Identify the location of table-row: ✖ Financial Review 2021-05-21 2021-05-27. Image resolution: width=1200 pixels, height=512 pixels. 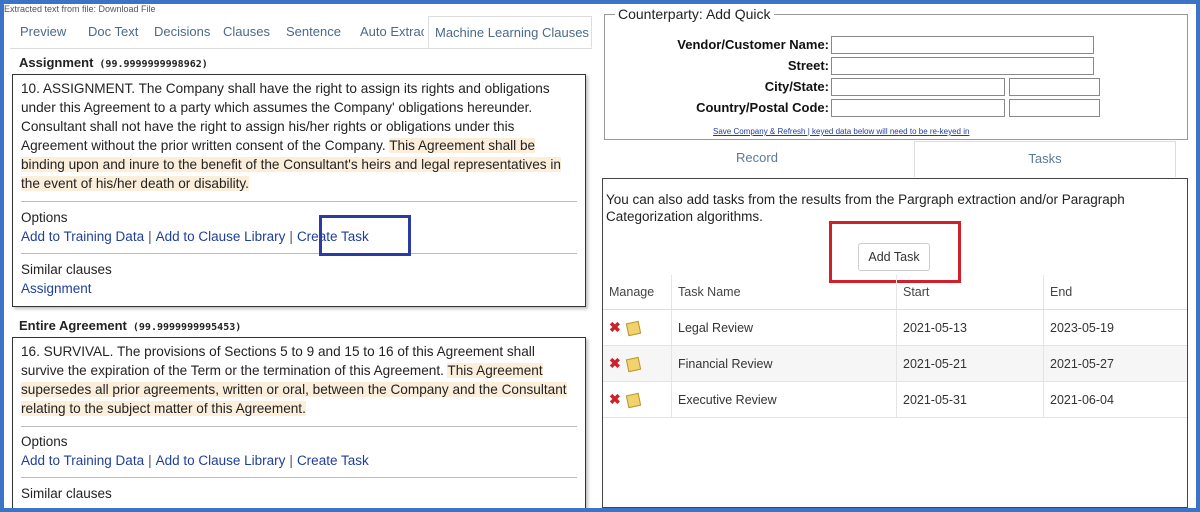
(895, 363).